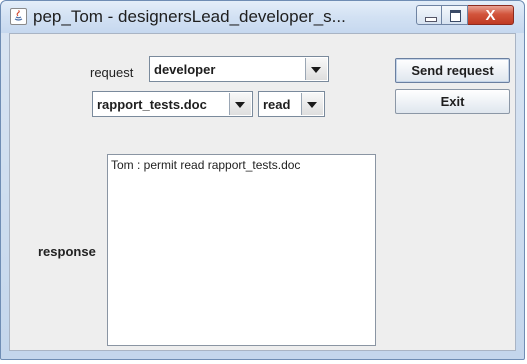 The height and width of the screenshot is (364, 527). What do you see at coordinates (429, 15) in the screenshot?
I see `minimize-button` at bounding box center [429, 15].